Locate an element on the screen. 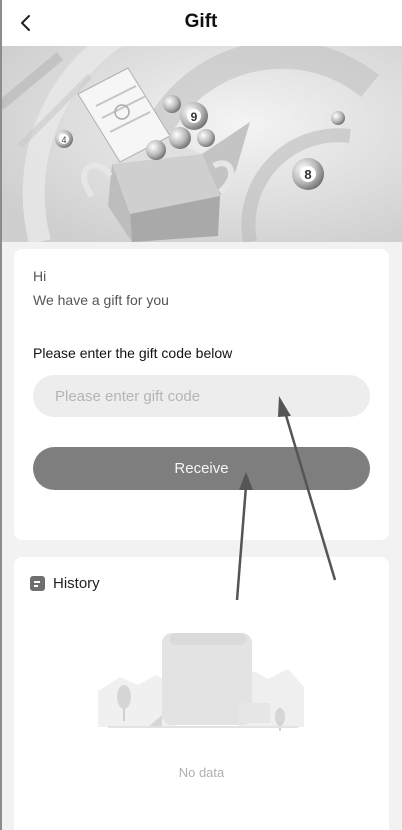 The image size is (402, 830). gift-code-prompt: Please enter the gift code below is located at coordinates (133, 353).